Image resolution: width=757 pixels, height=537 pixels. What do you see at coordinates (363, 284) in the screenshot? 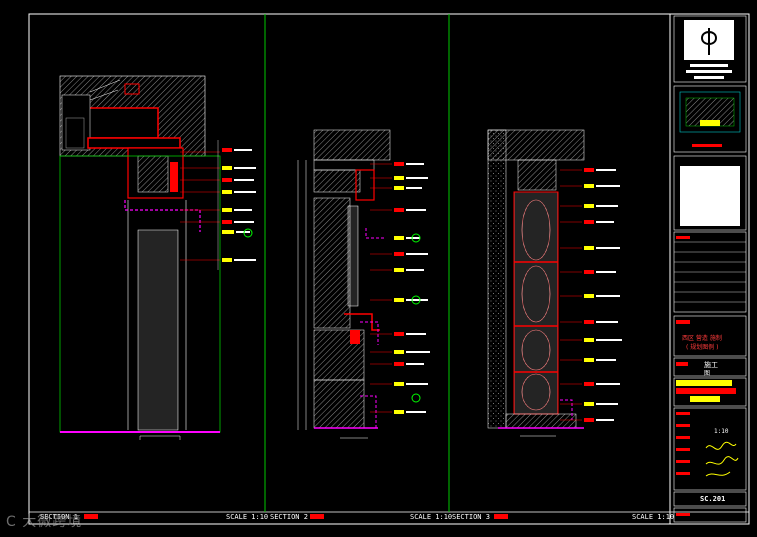
I see `section-2-drawing` at bounding box center [363, 284].